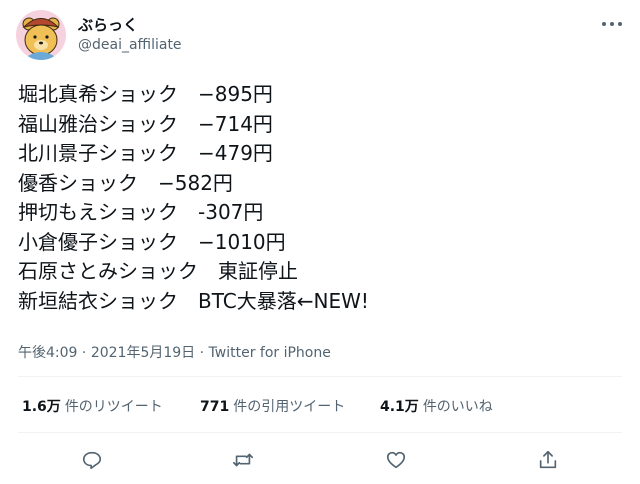 The height and width of the screenshot is (484, 640). I want to click on tweet-line: 北川景子ショック −479円, so click(145, 153).